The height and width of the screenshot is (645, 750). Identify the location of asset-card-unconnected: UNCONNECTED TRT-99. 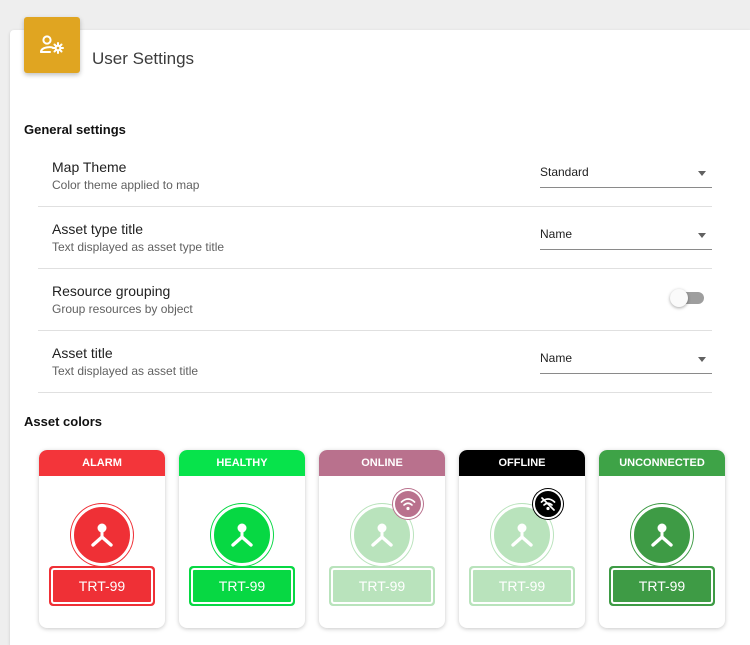
(662, 539).